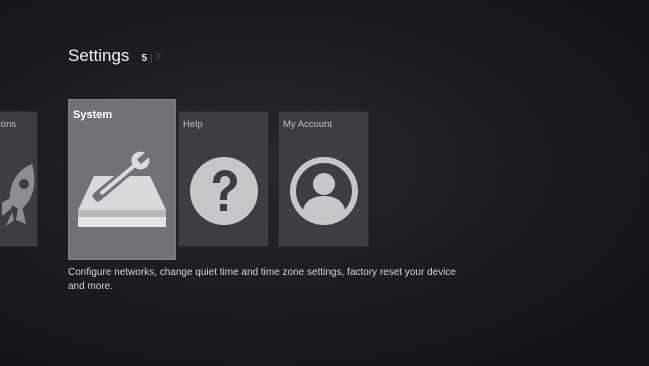  Describe the element at coordinates (224, 193) in the screenshot. I see `question-icon` at that location.